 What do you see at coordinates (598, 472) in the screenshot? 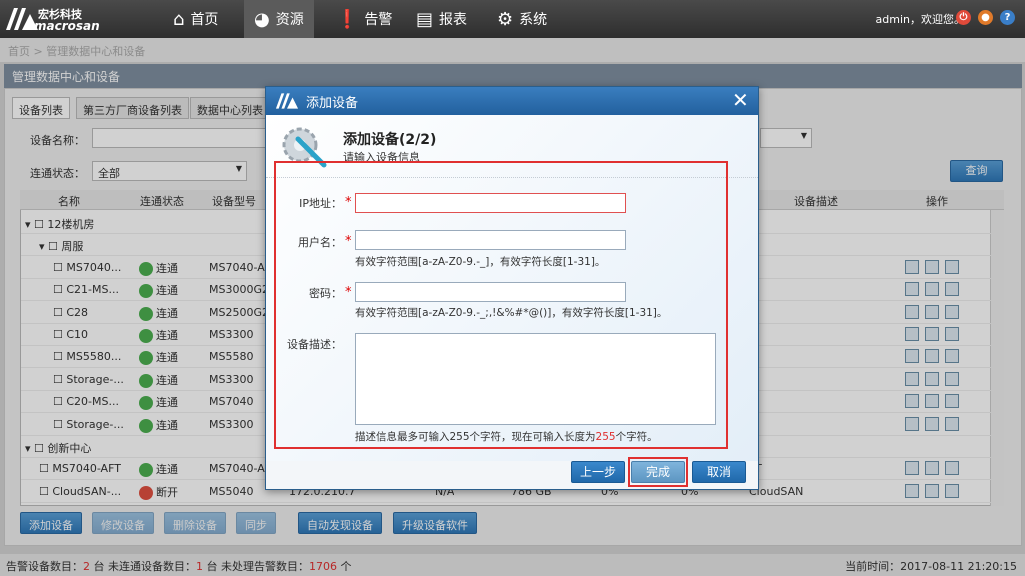
I see `previous-step-button: 上一步` at bounding box center [598, 472].